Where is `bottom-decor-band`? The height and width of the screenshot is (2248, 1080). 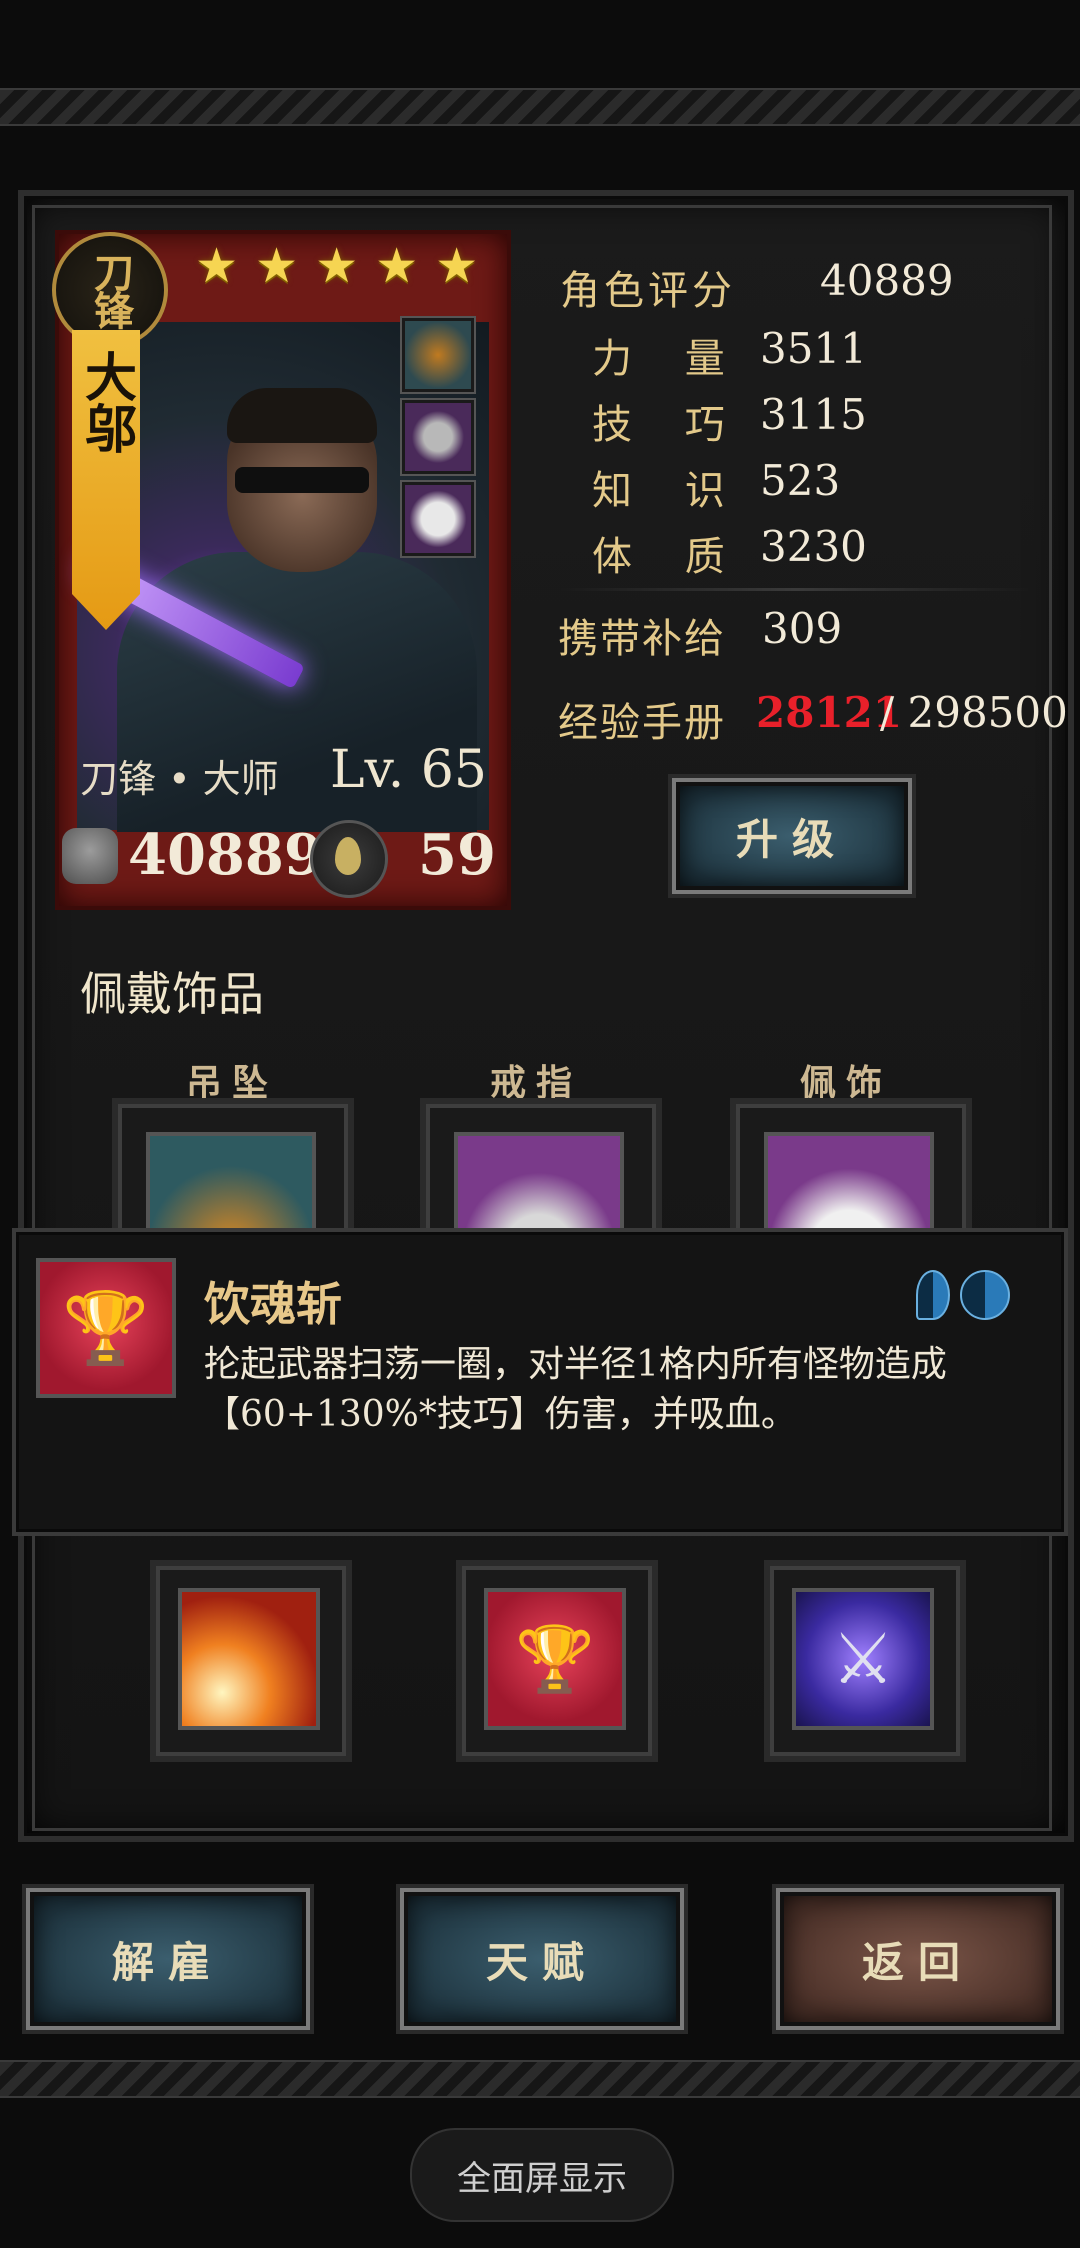 bottom-decor-band is located at coordinates (540, 2079).